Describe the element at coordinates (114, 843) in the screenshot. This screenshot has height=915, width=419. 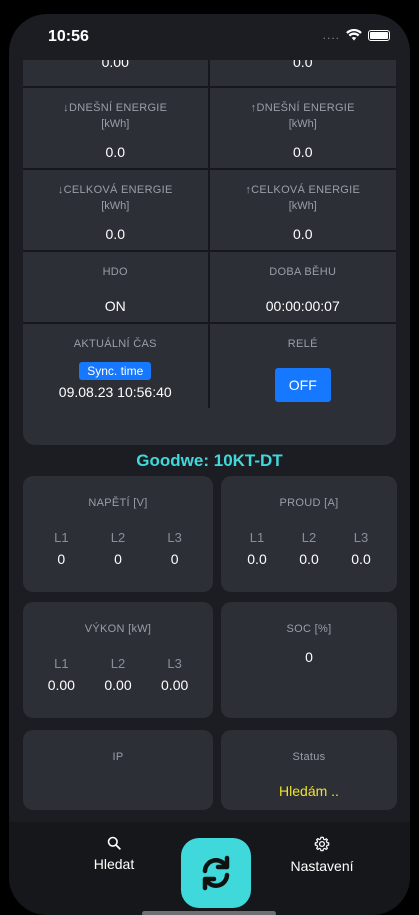
I see `search-icon` at that location.